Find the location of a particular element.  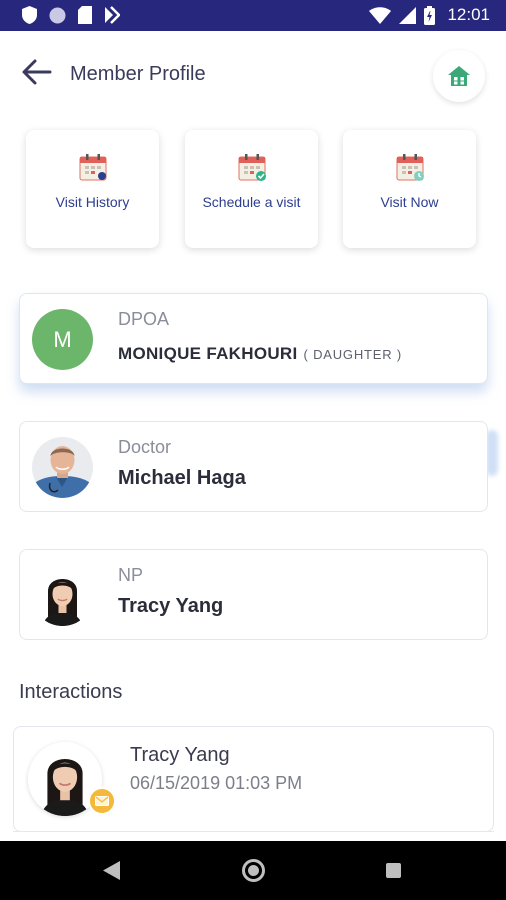

arrow-left-icon is located at coordinates (37, 72).